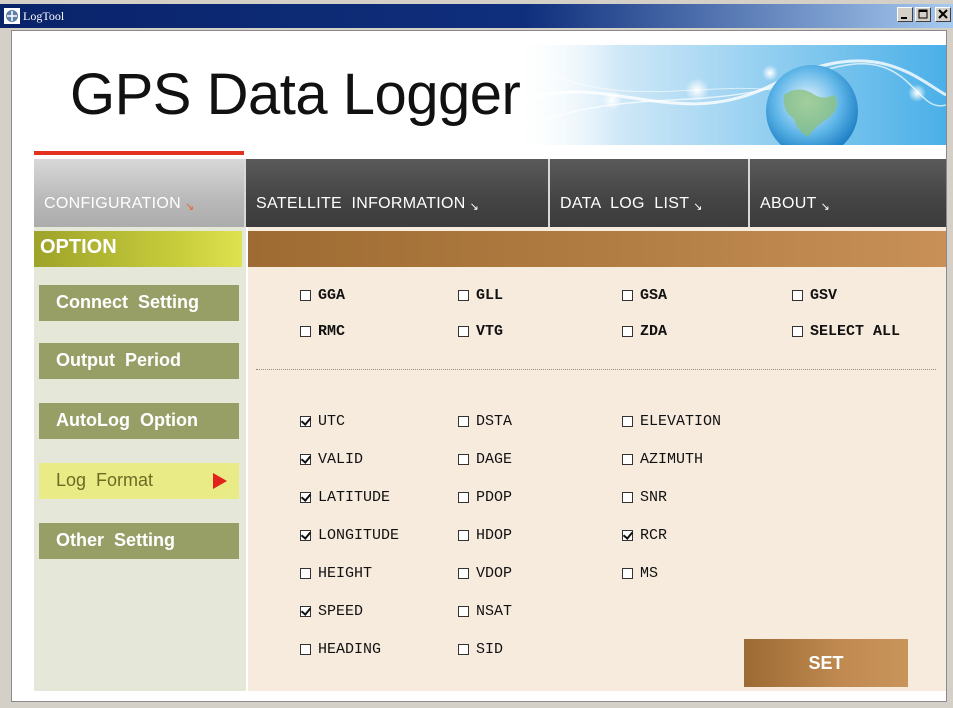 This screenshot has height=708, width=953. I want to click on sidebar-item-output-period: Output Period, so click(139, 361).